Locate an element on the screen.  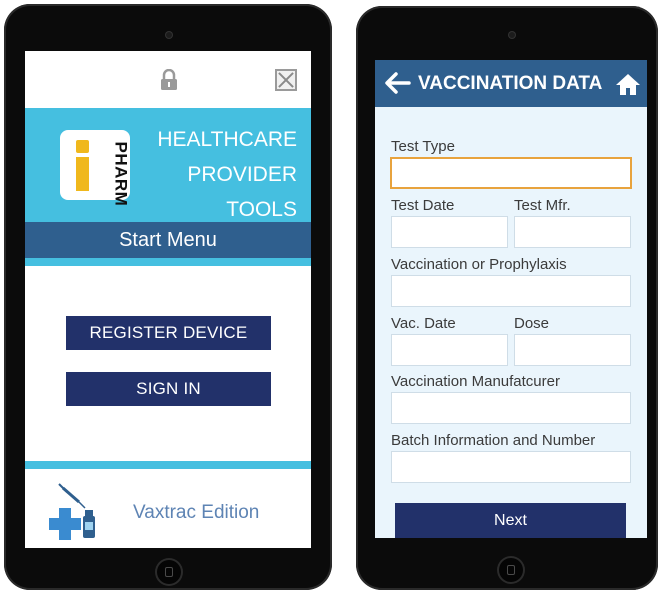
dose-label: Dose is located at coordinates (532, 323).